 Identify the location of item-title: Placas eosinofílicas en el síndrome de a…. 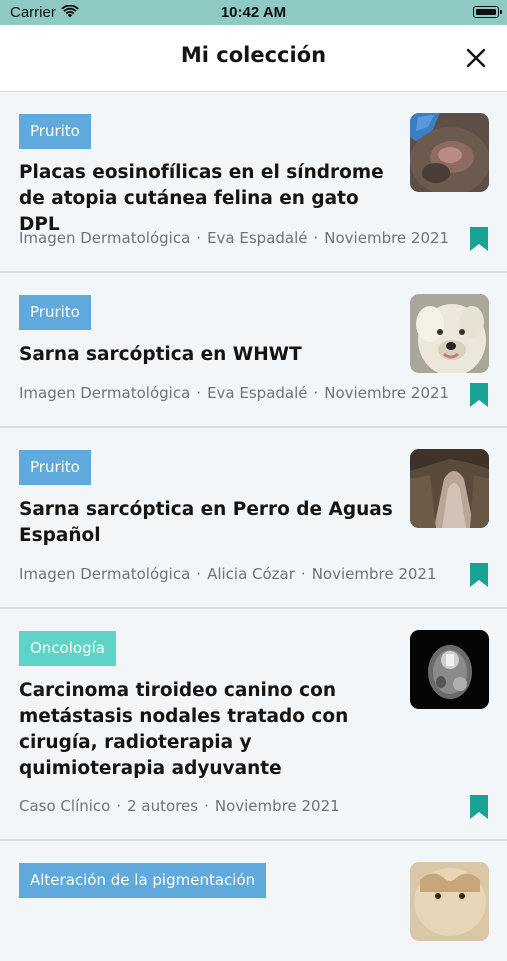
(209, 199).